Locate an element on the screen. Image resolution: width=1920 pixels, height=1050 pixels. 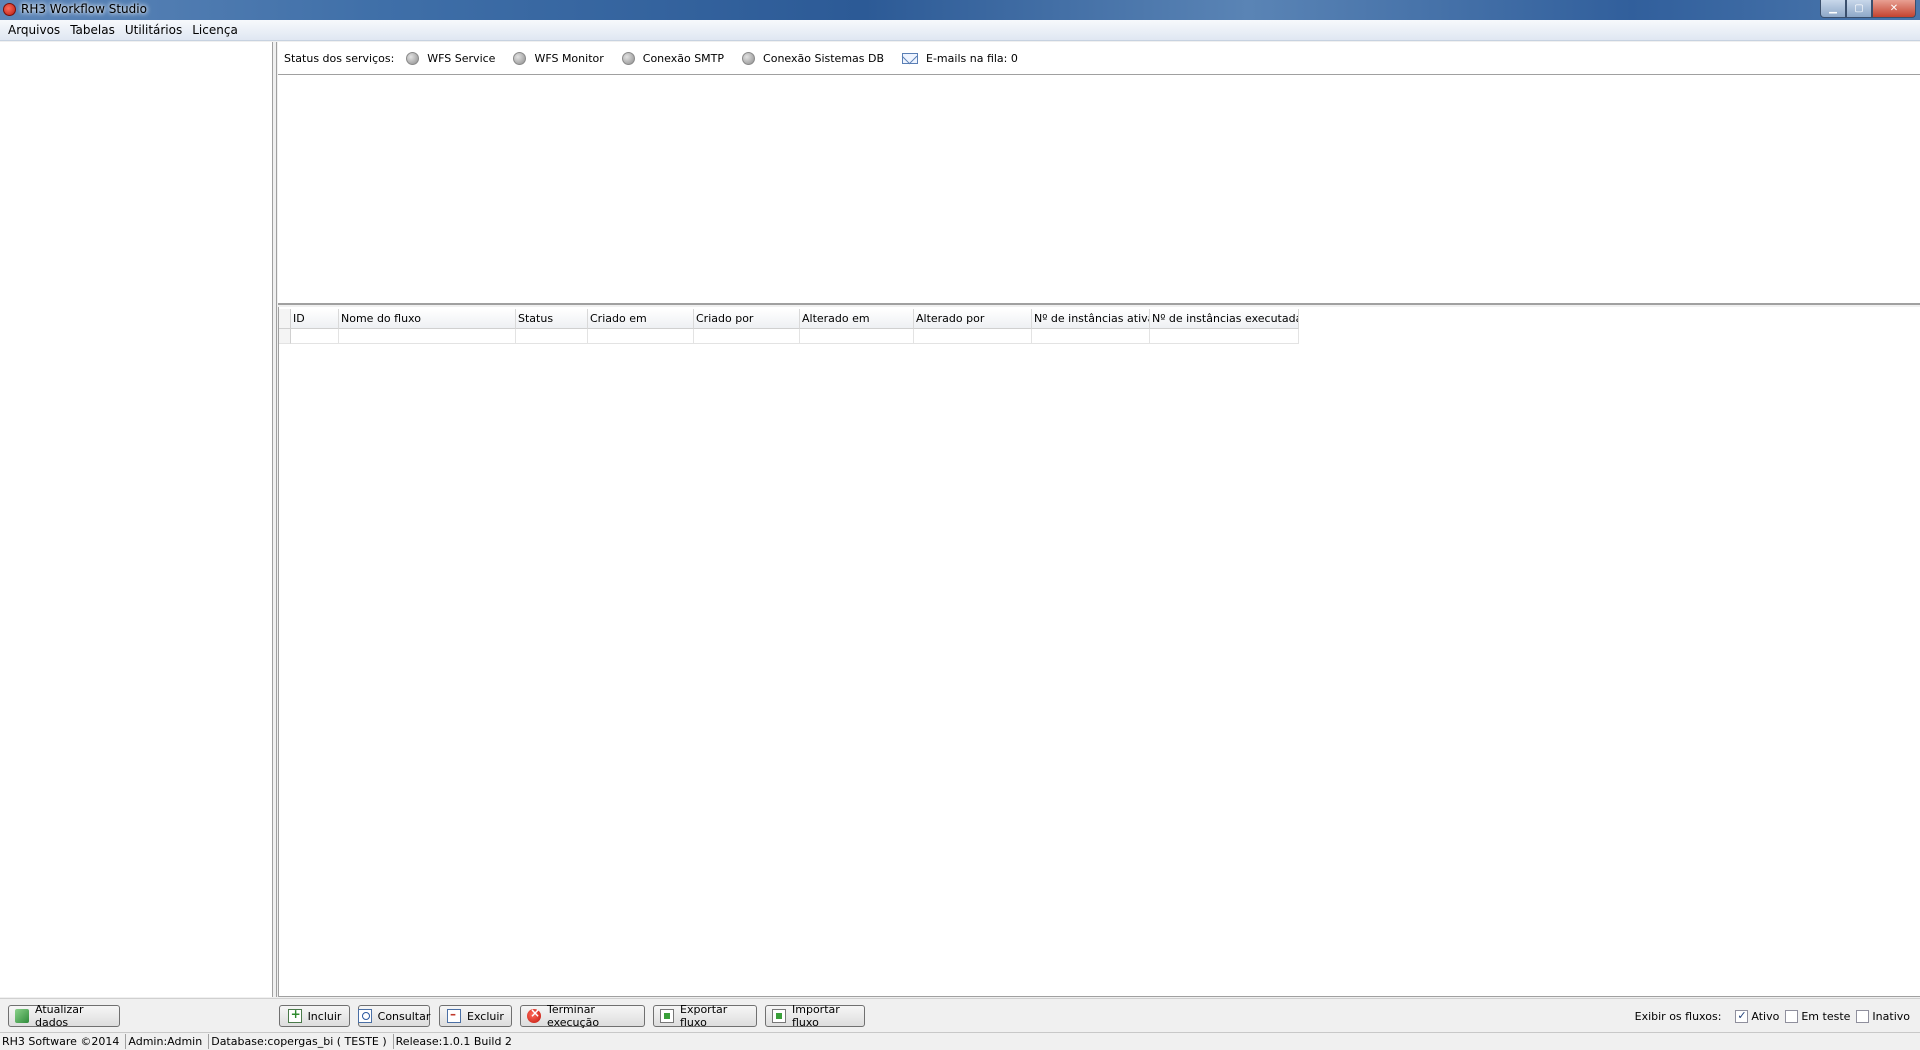
email-queue-label: E-mails na fila: 0 is located at coordinates (972, 58).